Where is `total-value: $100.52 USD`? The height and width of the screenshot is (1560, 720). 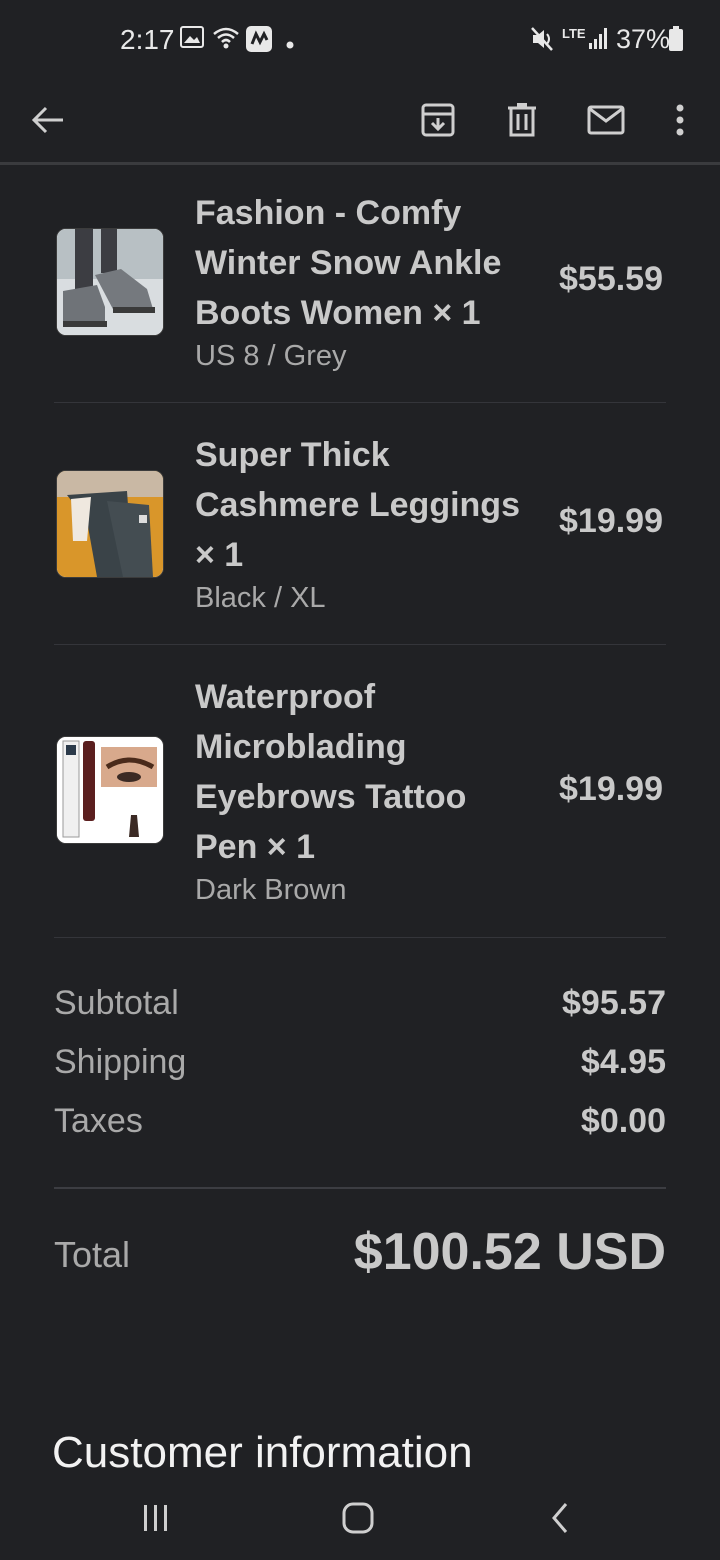
total-value: $100.52 USD is located at coordinates (509, 1252).